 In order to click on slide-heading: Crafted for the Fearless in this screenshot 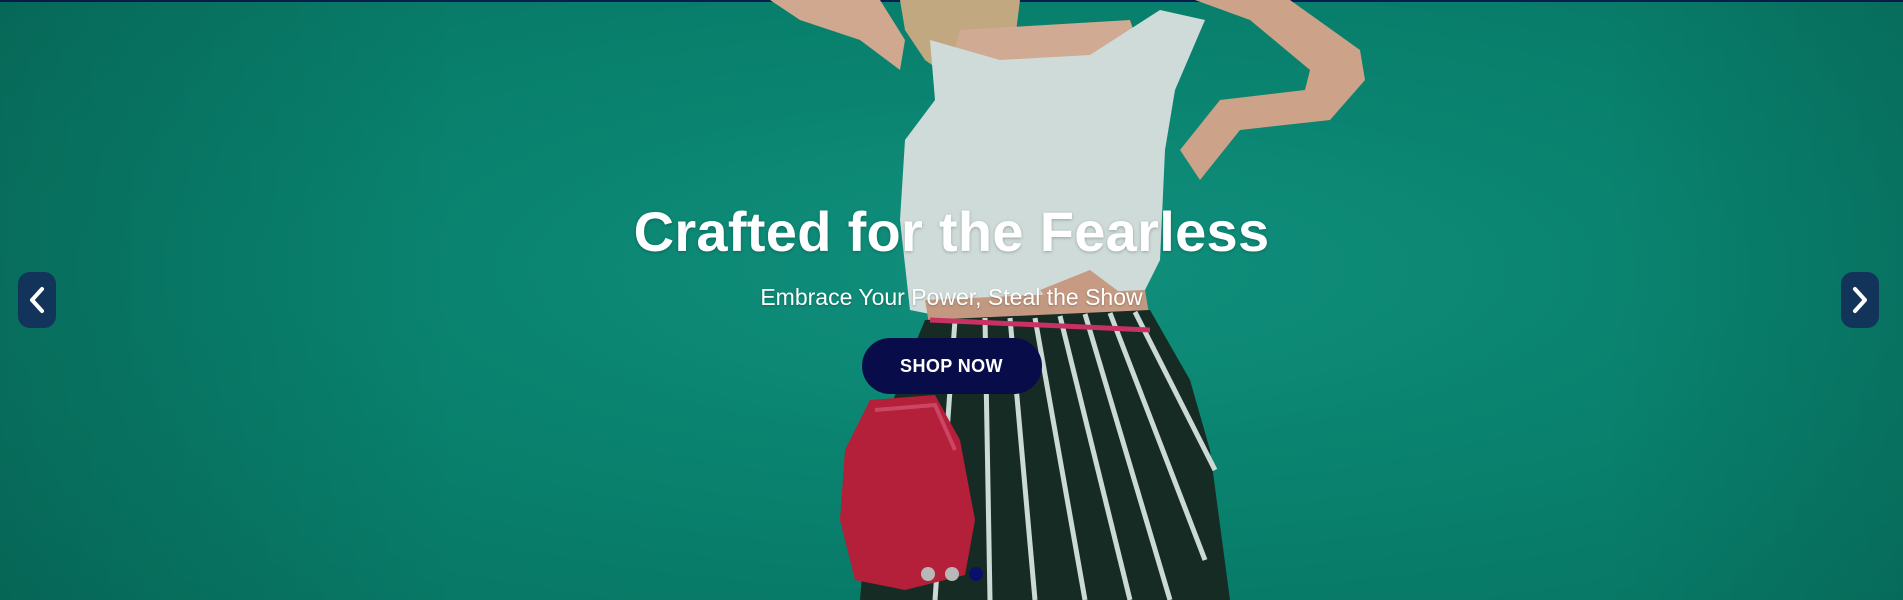, I will do `click(951, 231)`.